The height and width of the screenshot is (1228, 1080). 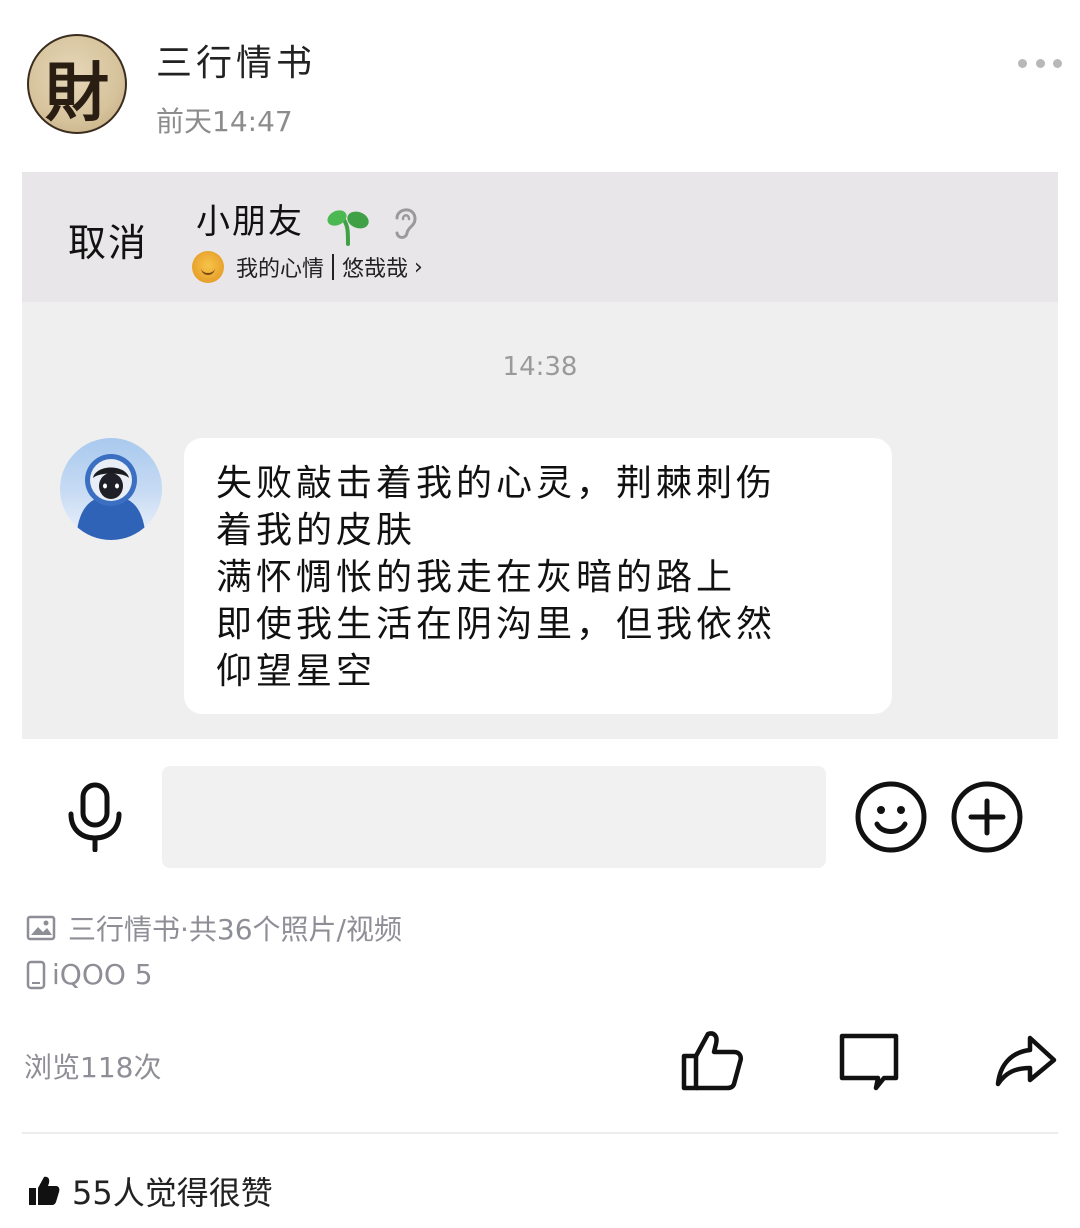 I want to click on chevron-right-icon: ›, so click(x=418, y=267).